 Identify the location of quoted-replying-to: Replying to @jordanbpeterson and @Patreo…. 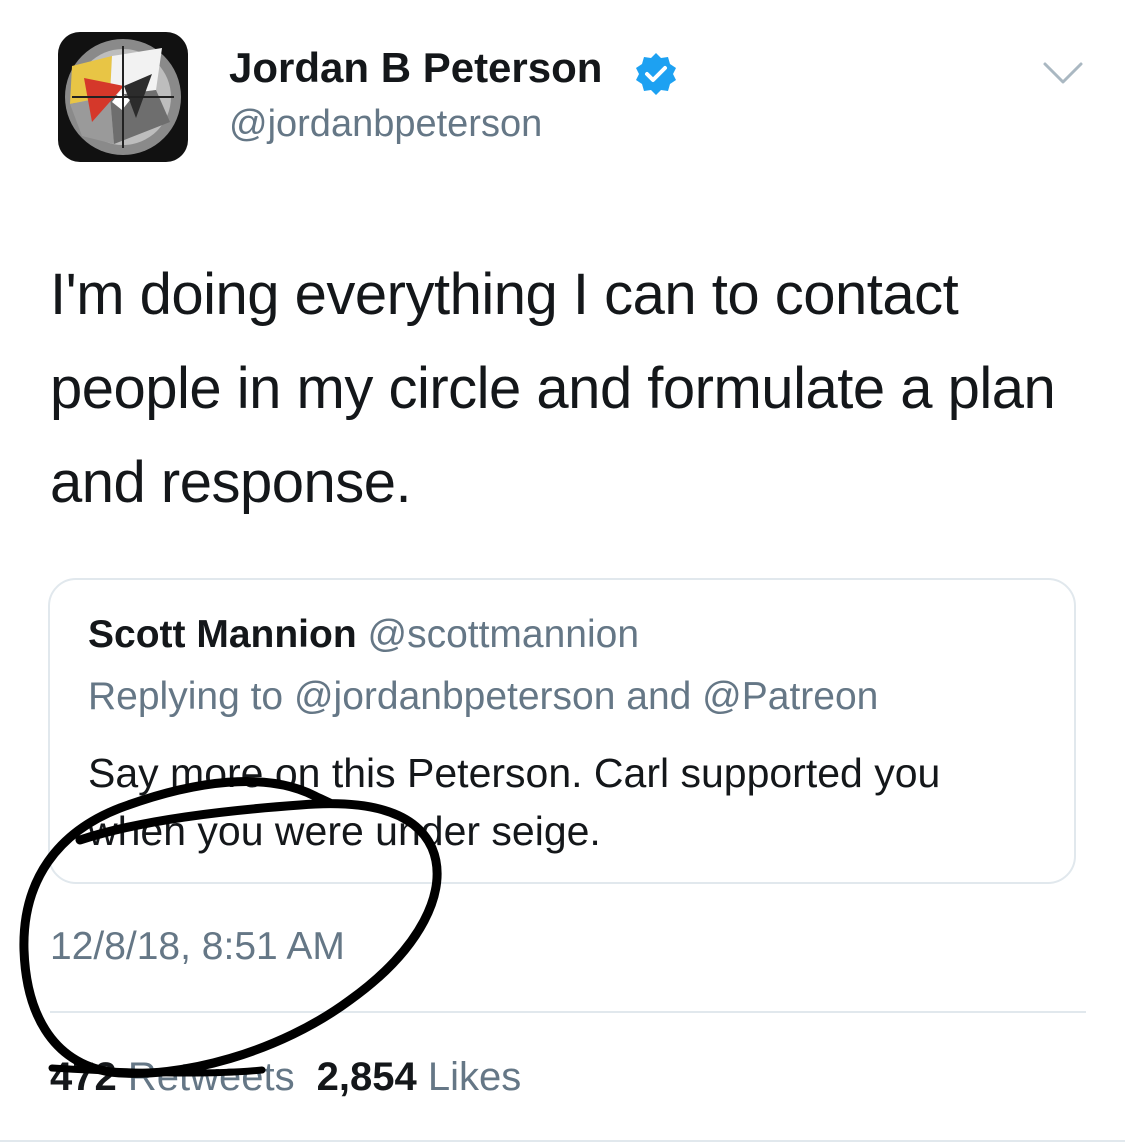
(483, 696).